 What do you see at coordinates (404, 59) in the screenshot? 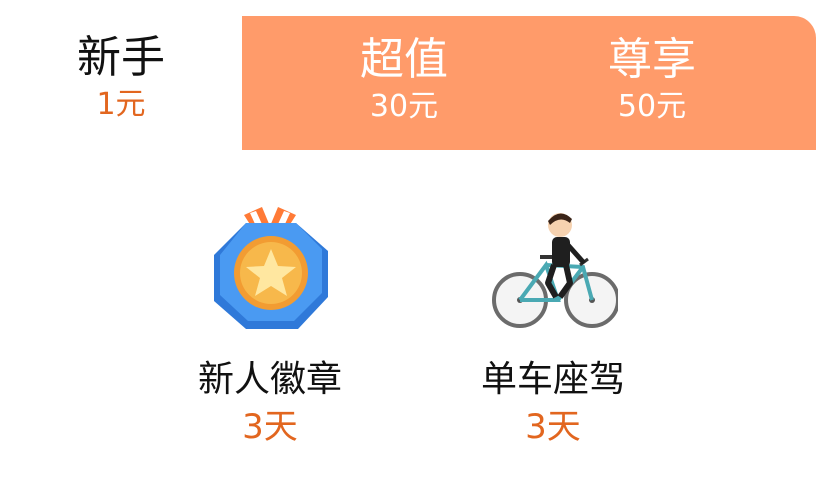
I see `tab-value-name: 超值` at bounding box center [404, 59].